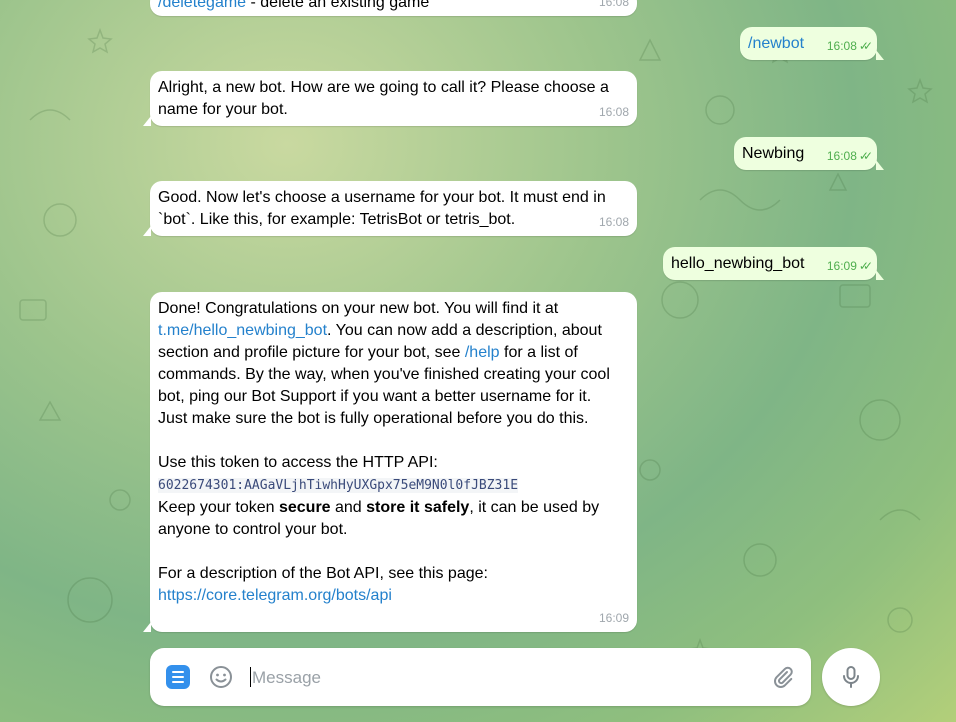  Describe the element at coordinates (298, 462) in the screenshot. I see `message-text: Use this token to access the HTTP API:` at that location.